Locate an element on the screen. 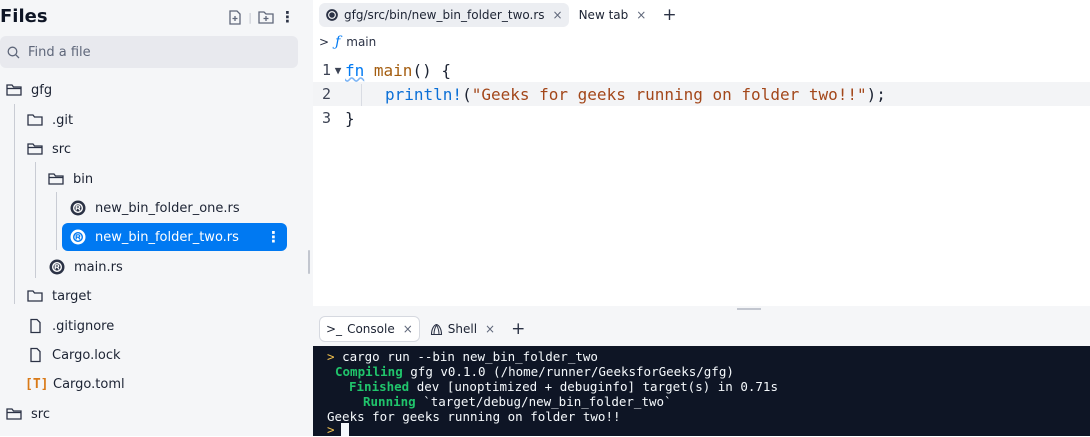 This screenshot has height=437, width=1090. code-line: 3 } is located at coordinates (701, 118).